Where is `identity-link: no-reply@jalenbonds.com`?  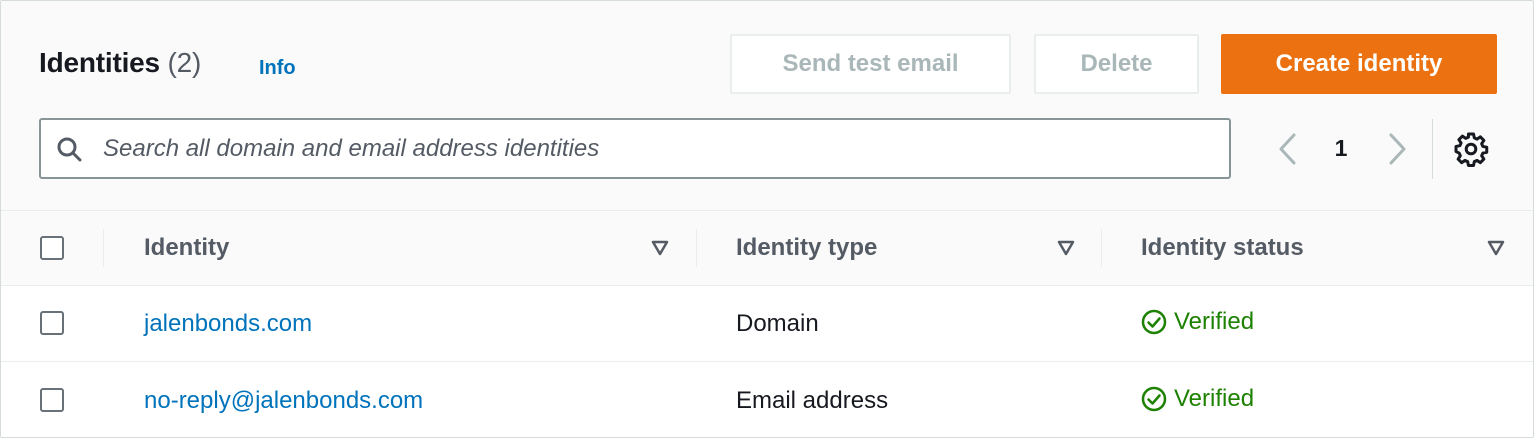
identity-link: no-reply@jalenbonds.com is located at coordinates (283, 401).